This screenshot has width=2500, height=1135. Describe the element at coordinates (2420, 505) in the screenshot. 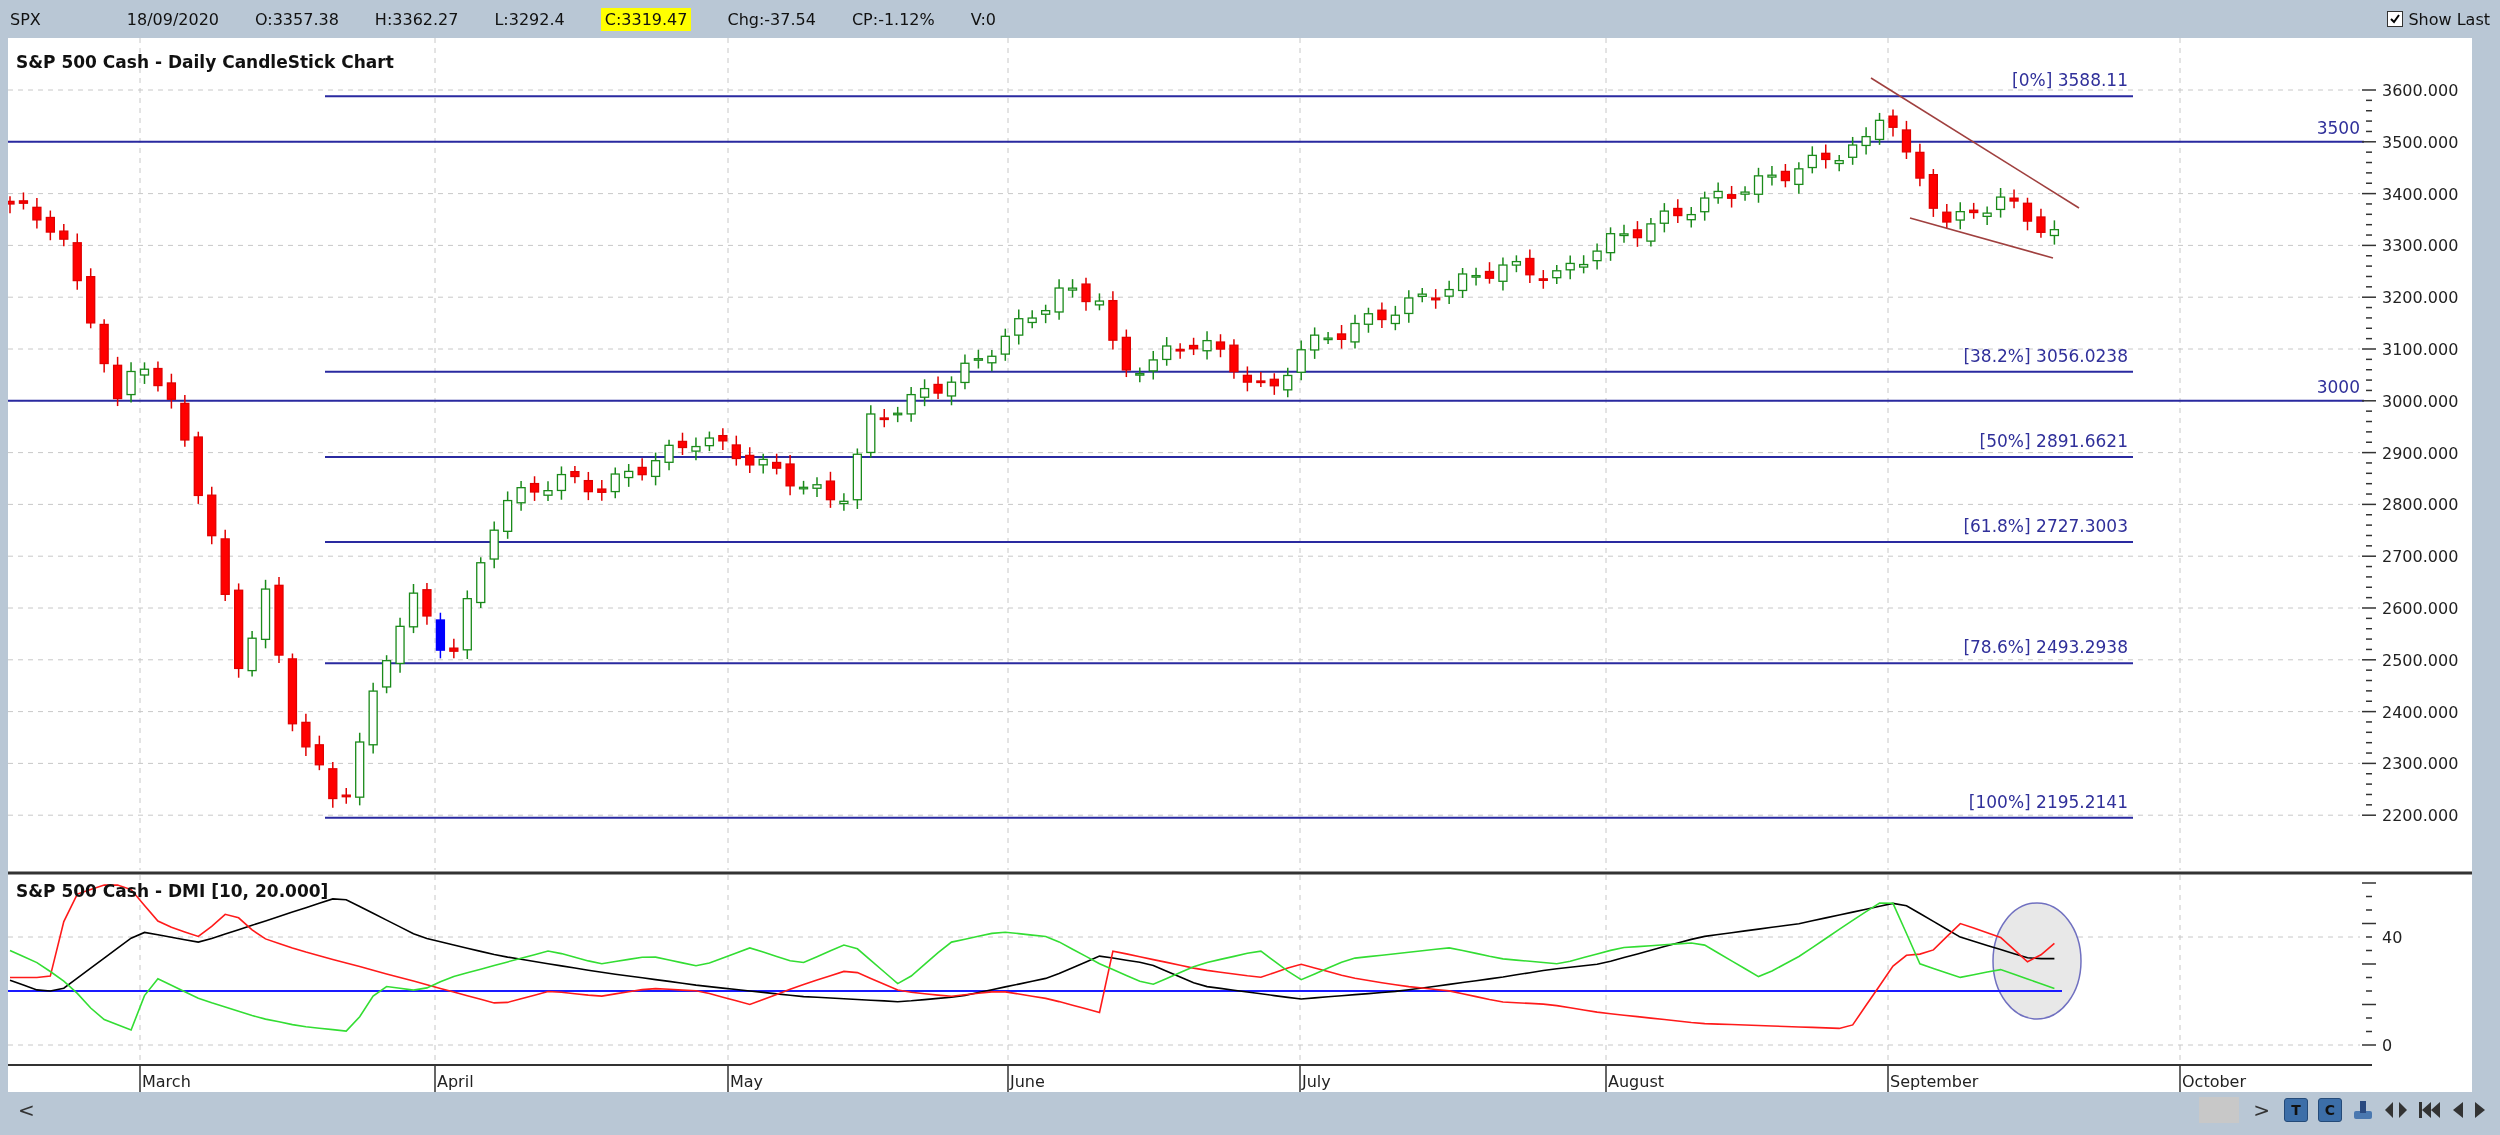

I see `price-axis-label: 2800.000` at that location.